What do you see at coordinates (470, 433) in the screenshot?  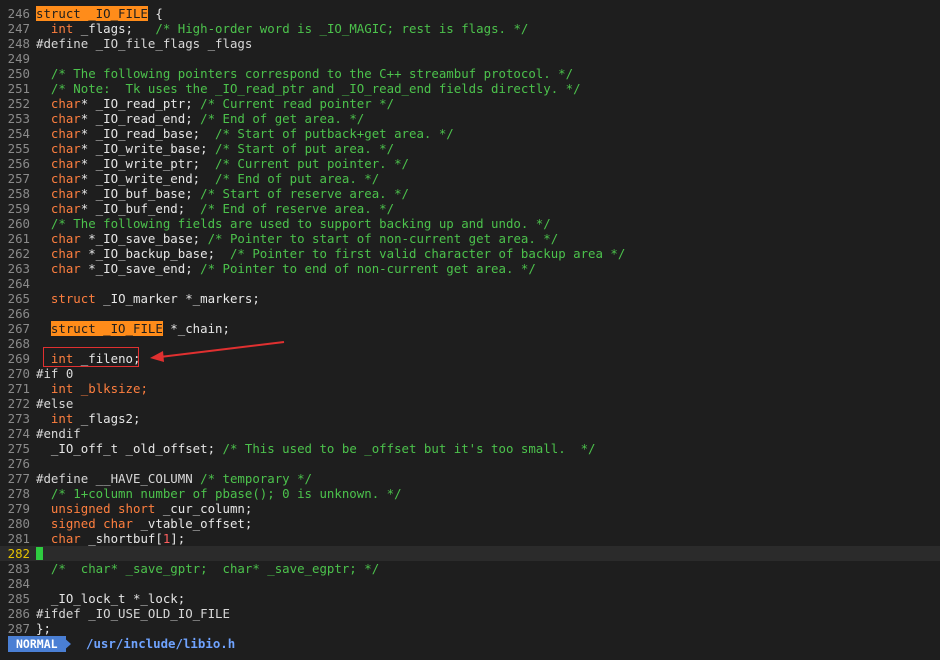 I see `code-line: 274 #endif` at bounding box center [470, 433].